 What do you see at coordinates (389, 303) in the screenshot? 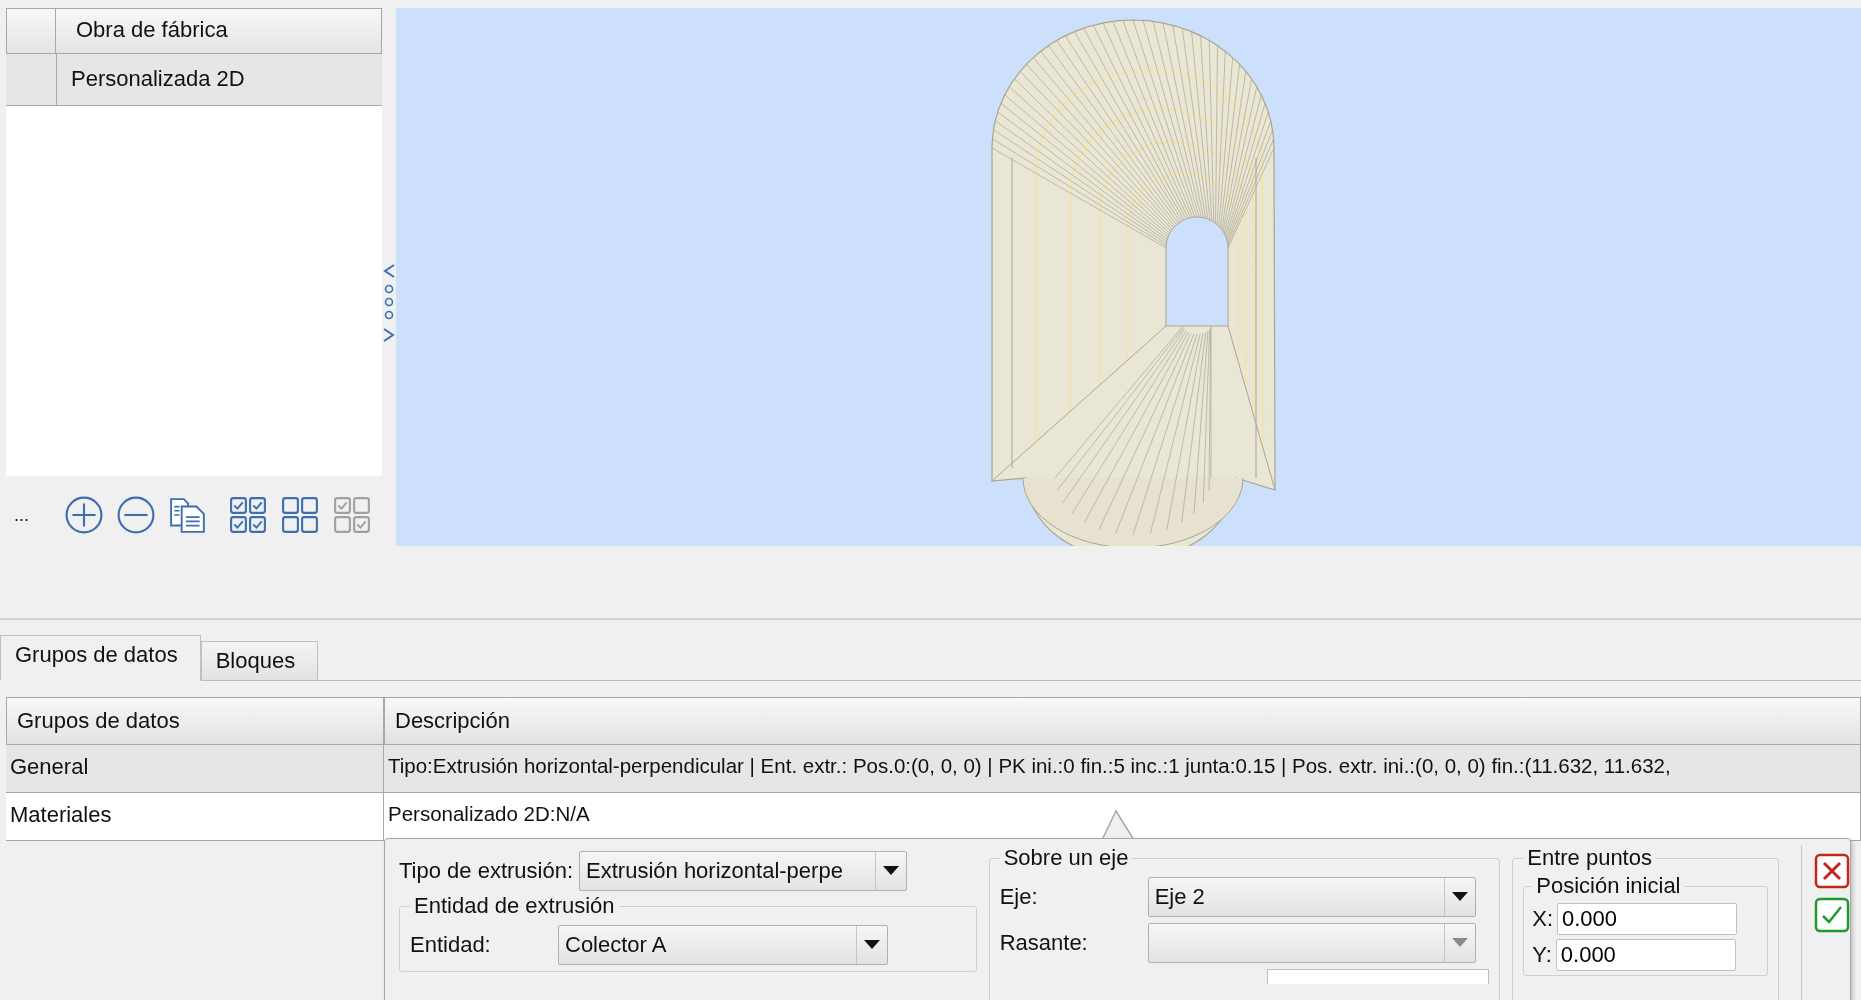
I see `splitter-handle-icon` at bounding box center [389, 303].